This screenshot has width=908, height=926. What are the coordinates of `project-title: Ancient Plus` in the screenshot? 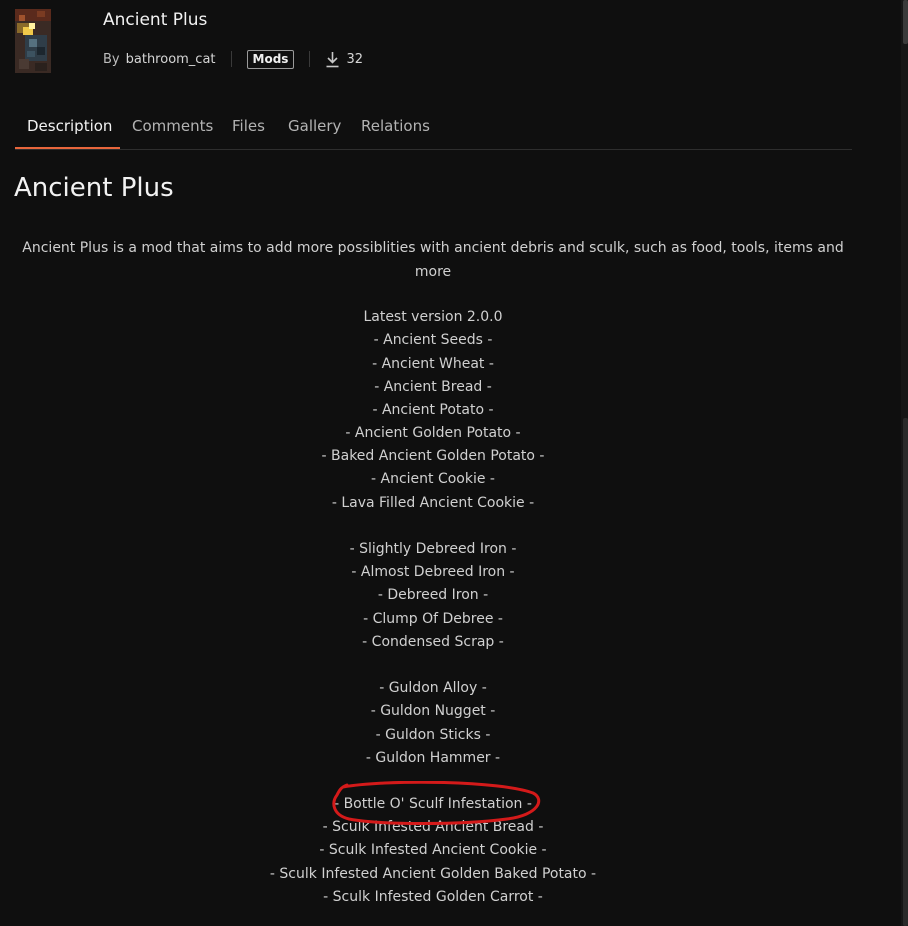 It's located at (155, 20).